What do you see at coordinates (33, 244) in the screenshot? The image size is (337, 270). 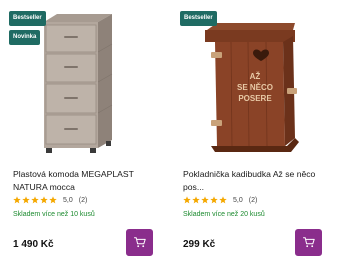 I see `product-price: 1 490 Kč` at bounding box center [33, 244].